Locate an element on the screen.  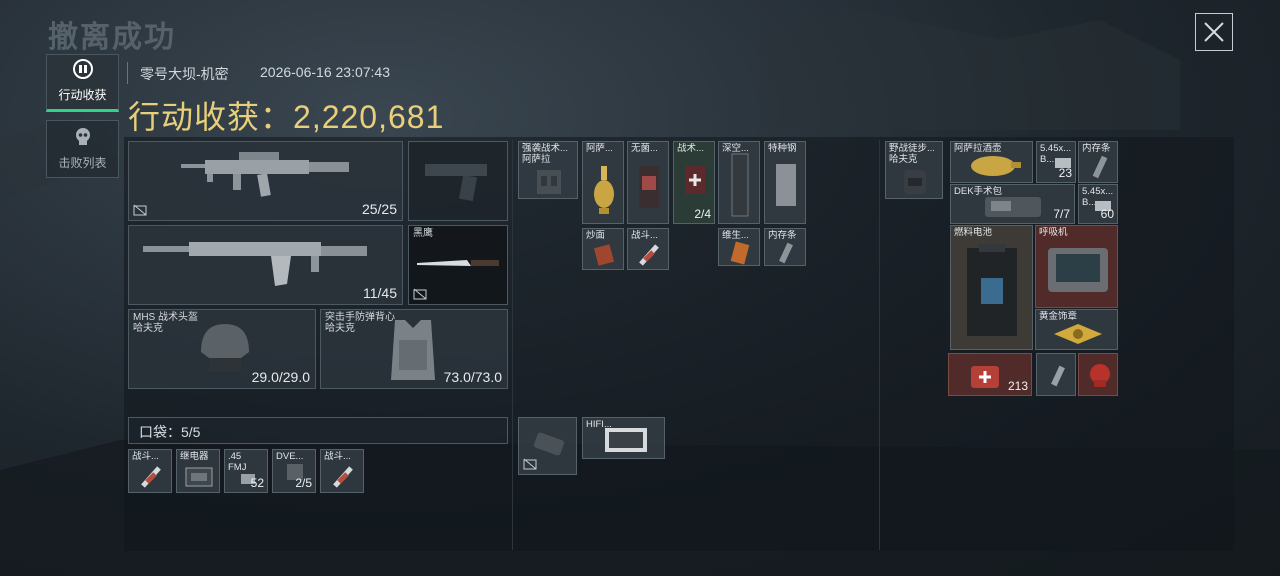
red-skull-icon is located at coordinates (1100, 375).